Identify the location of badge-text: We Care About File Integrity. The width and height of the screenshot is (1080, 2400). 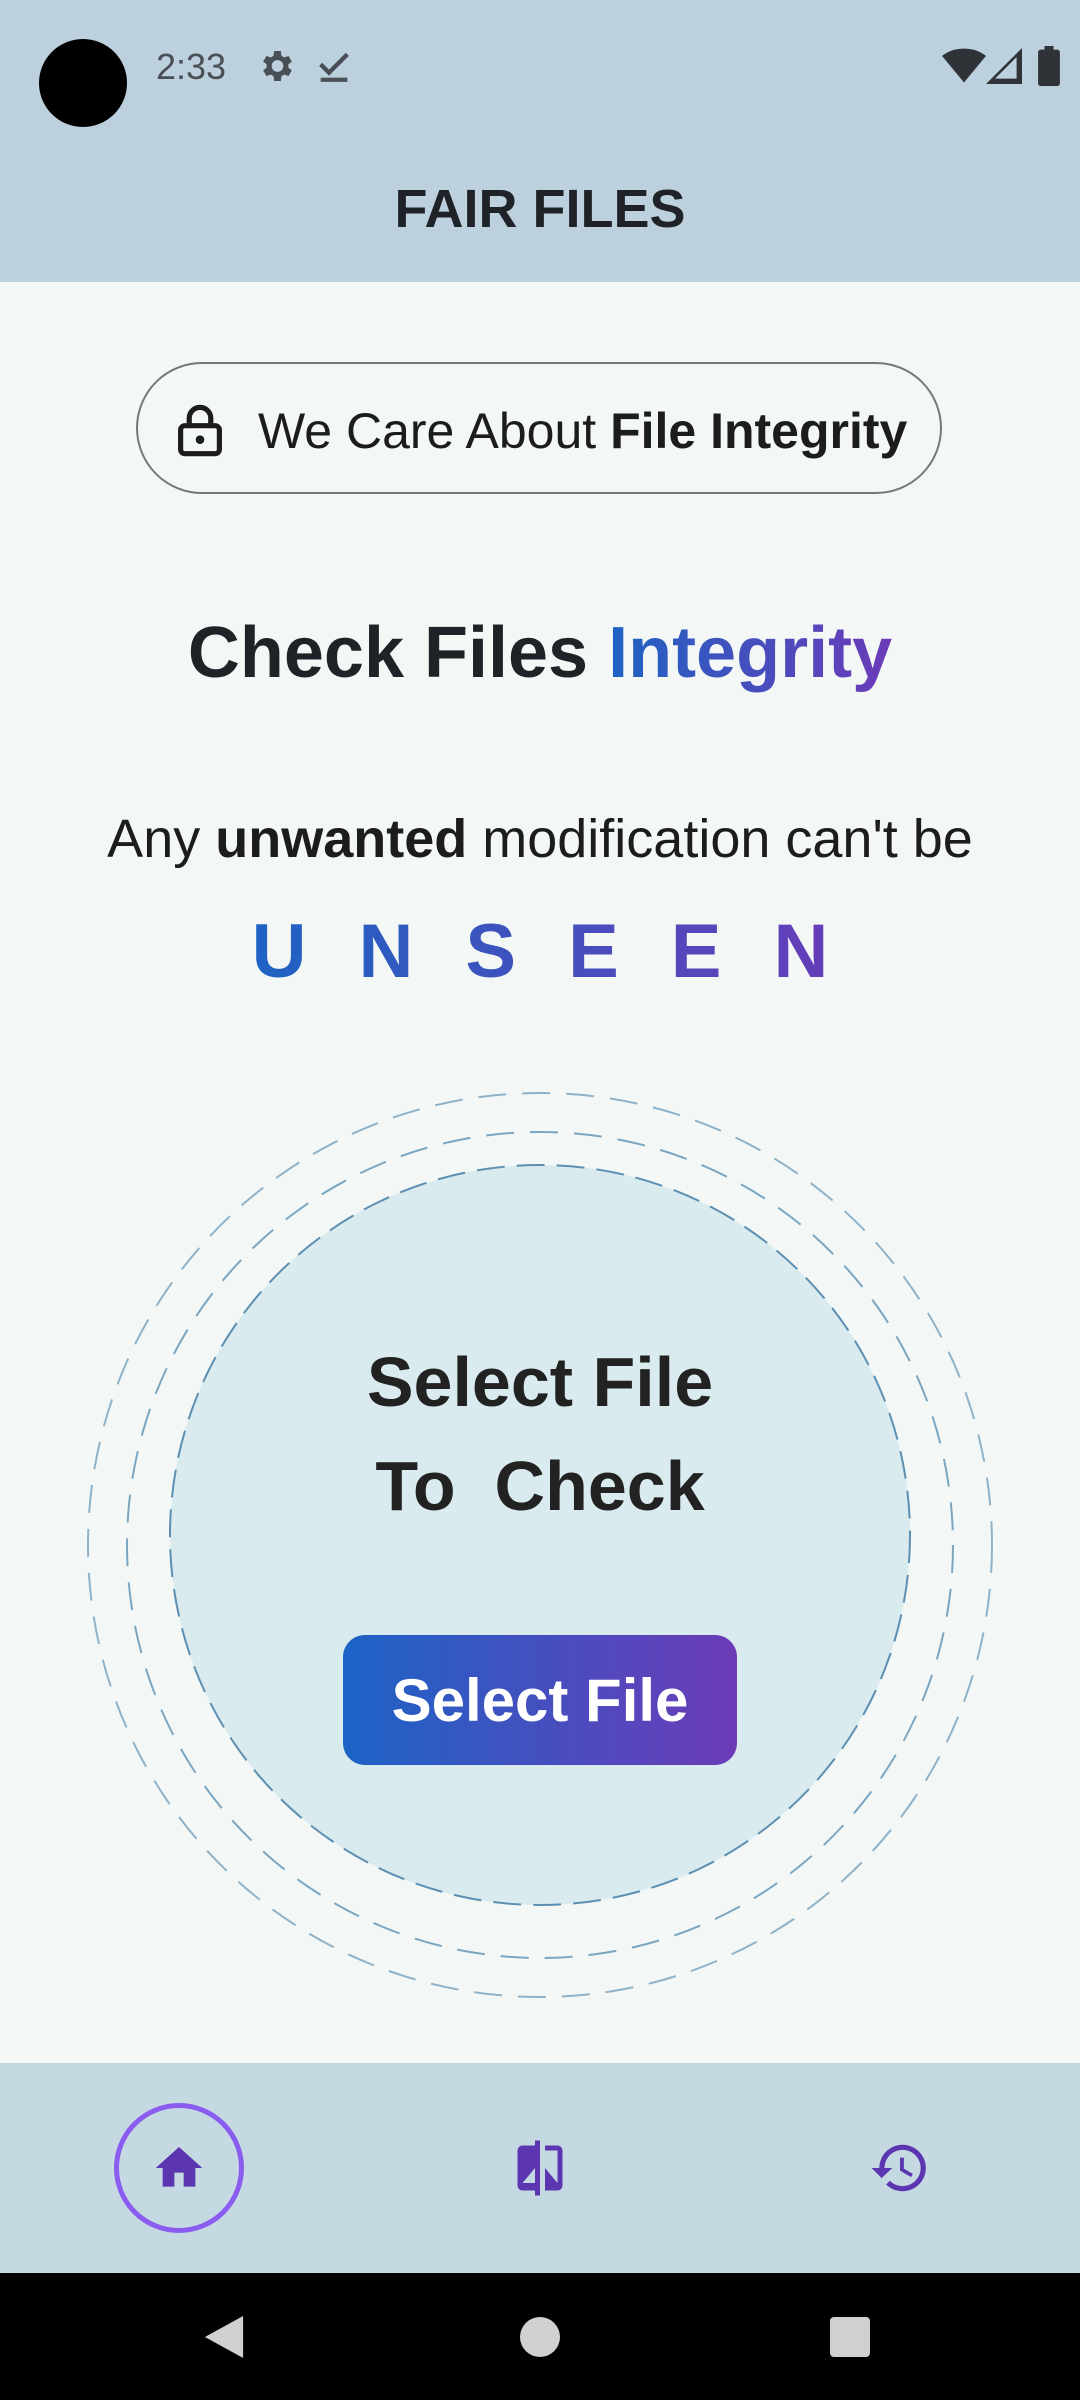
(582, 431).